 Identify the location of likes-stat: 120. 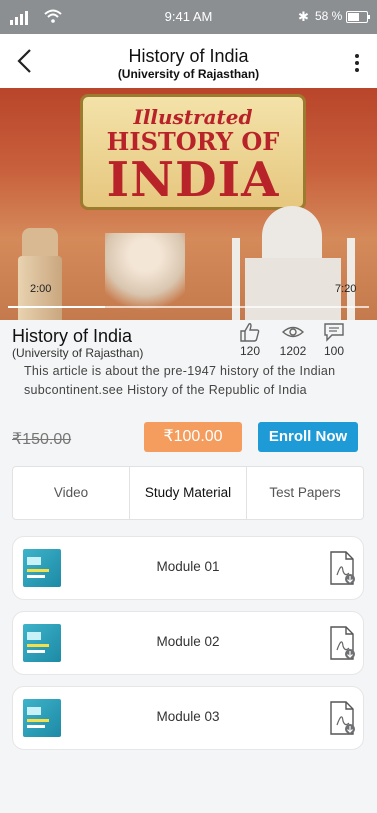
(250, 340).